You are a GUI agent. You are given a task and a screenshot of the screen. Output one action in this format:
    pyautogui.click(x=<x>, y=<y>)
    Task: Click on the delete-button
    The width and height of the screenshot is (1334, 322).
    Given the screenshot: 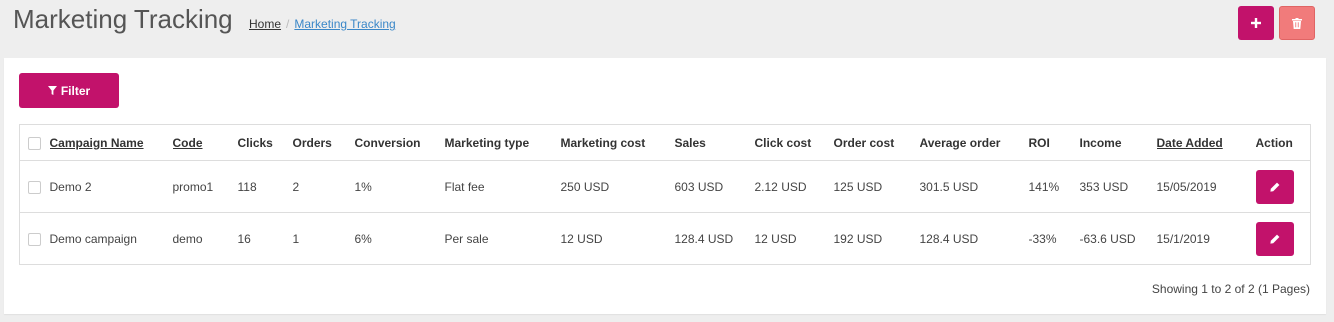 What is the action you would take?
    pyautogui.click(x=1297, y=23)
    